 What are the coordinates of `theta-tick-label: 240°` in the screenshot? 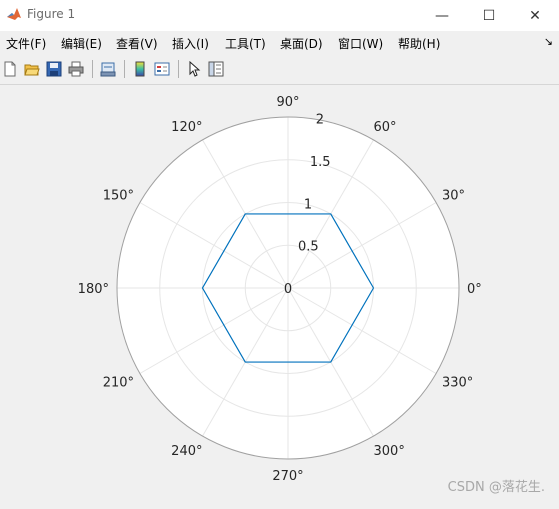 It's located at (186, 451).